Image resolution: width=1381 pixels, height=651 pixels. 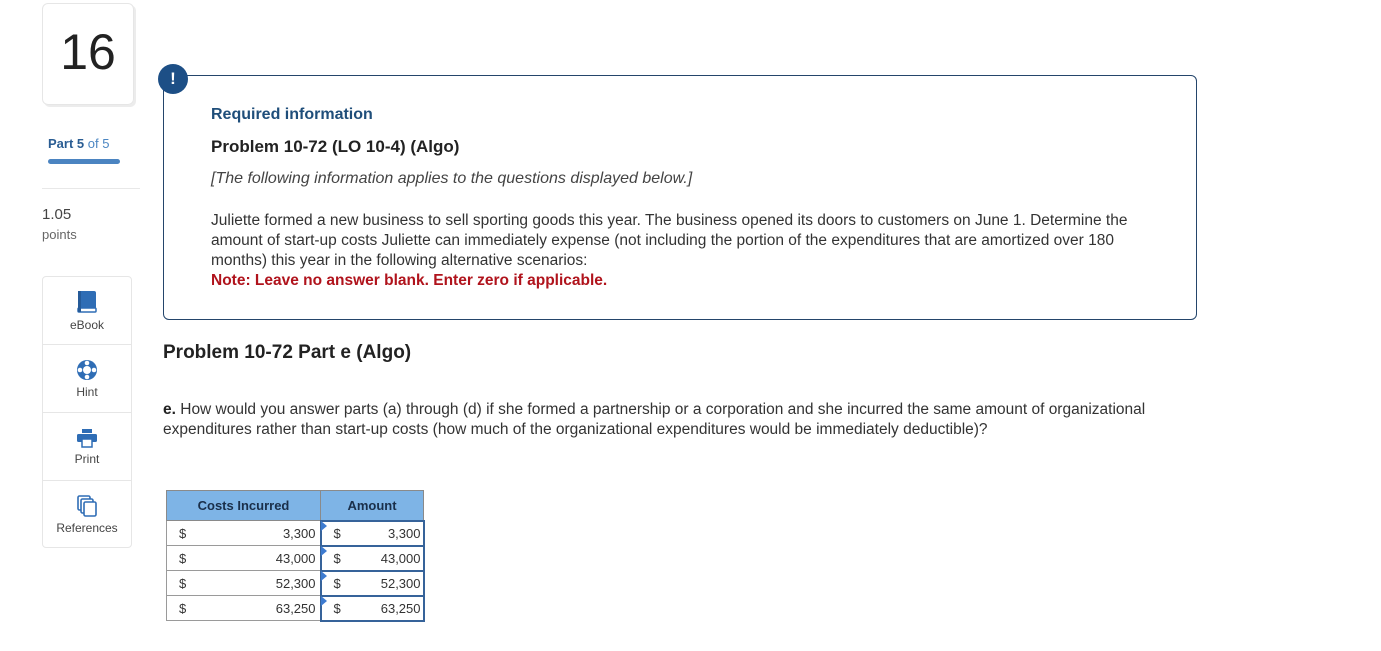 What do you see at coordinates (91, 188) in the screenshot?
I see `divider` at bounding box center [91, 188].